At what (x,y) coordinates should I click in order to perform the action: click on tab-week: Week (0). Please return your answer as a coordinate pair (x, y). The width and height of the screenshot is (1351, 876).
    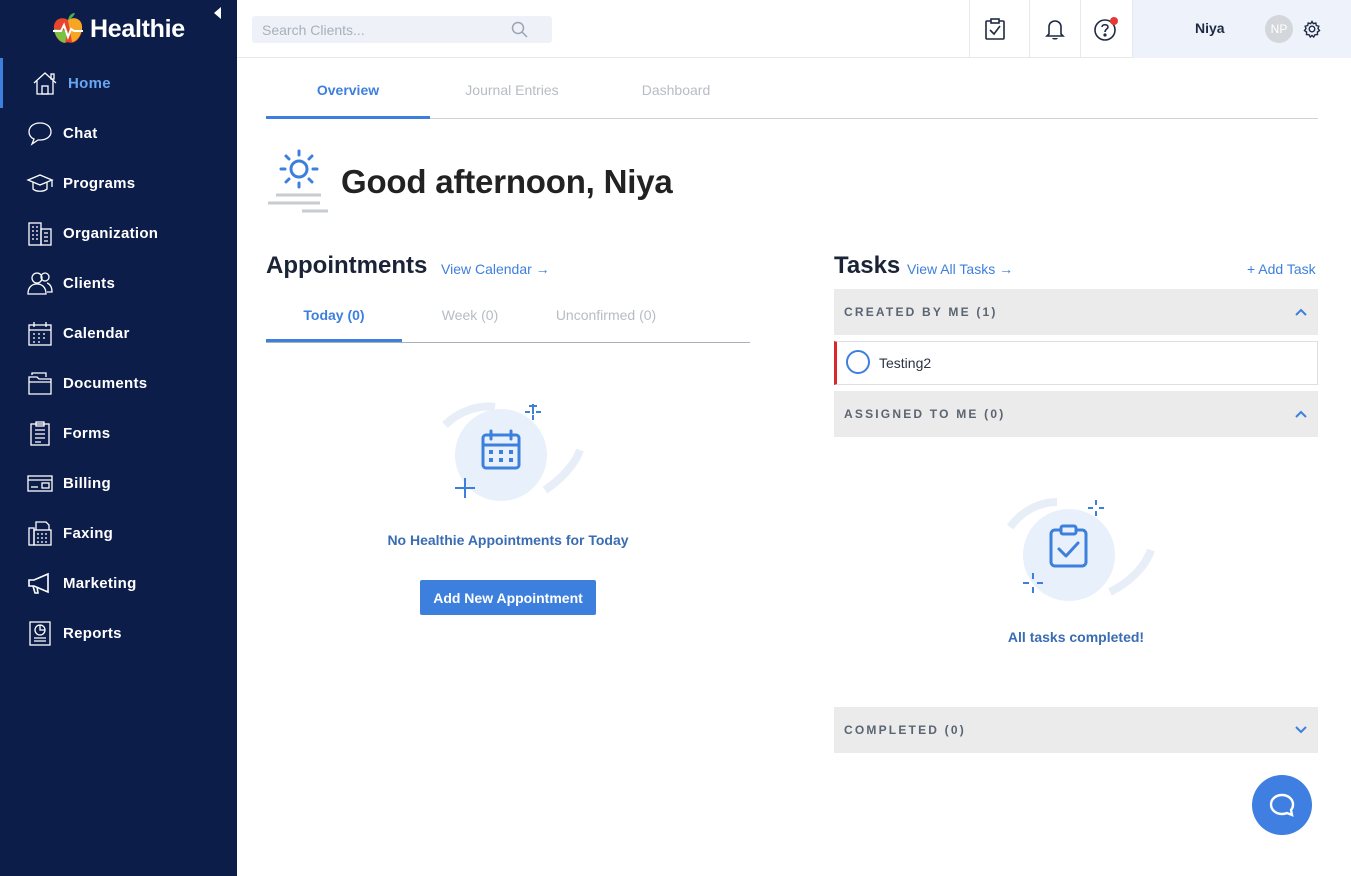
    Looking at the image, I should click on (470, 324).